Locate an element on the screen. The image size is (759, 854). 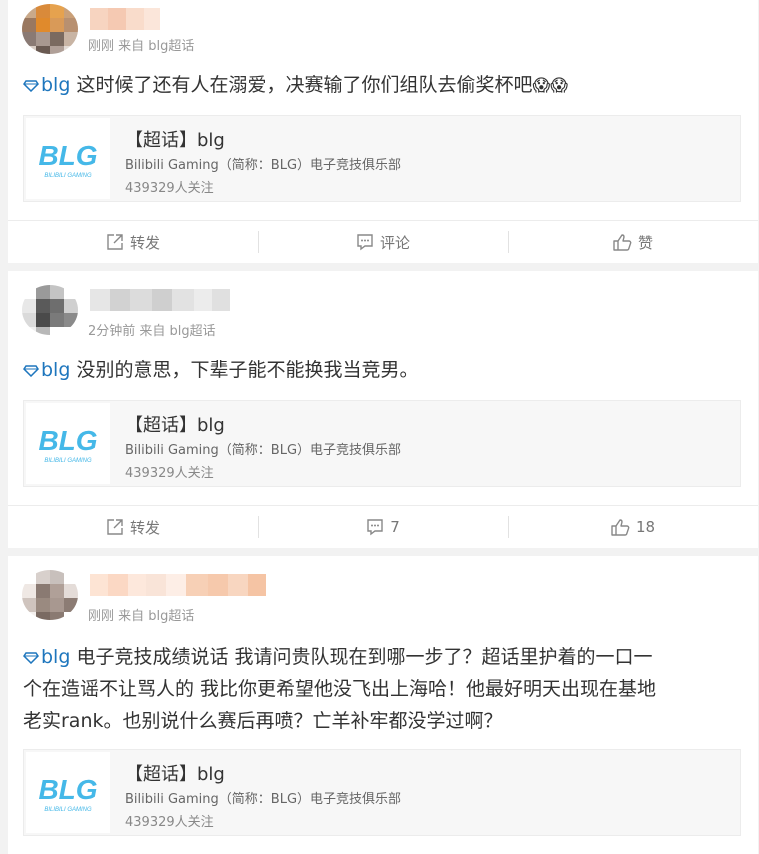
like-count: 18 is located at coordinates (645, 527).